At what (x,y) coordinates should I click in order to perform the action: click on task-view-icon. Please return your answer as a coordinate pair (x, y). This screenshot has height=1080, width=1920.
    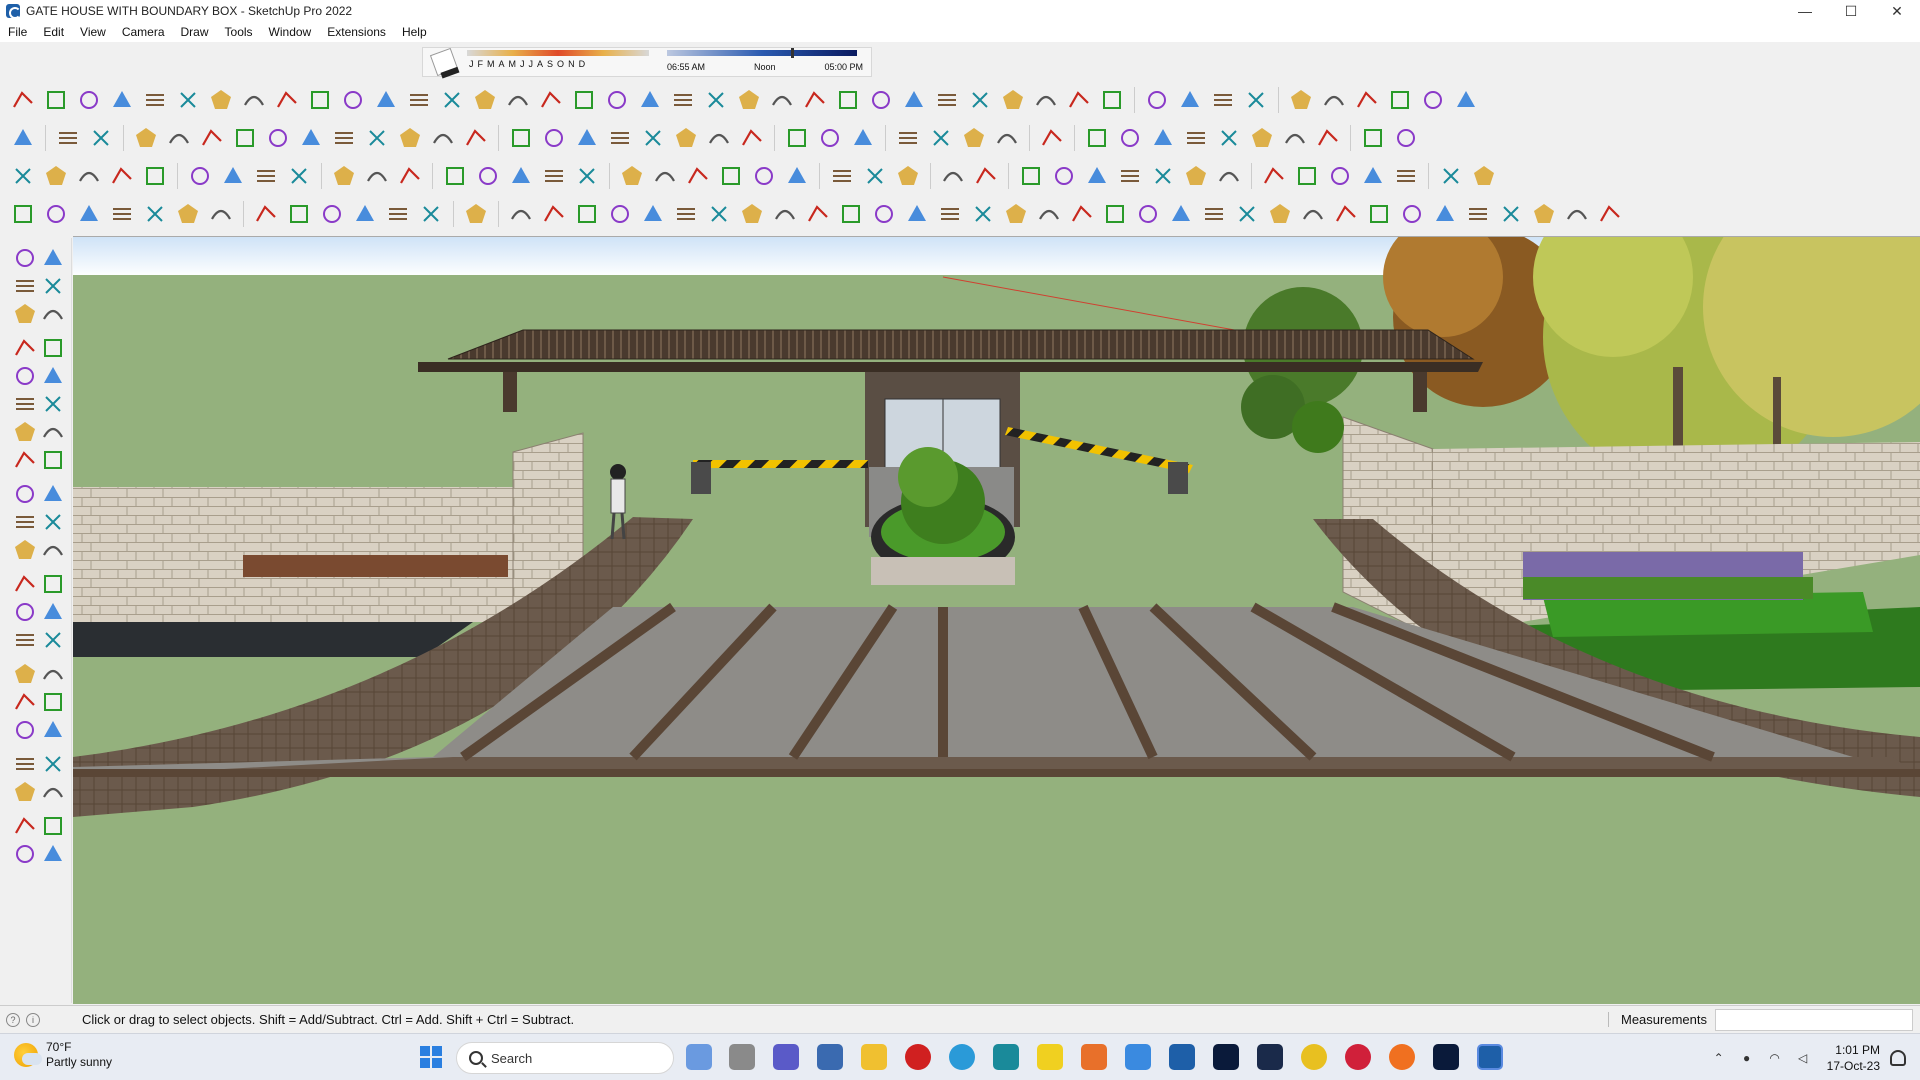
    Looking at the image, I should click on (742, 1057).